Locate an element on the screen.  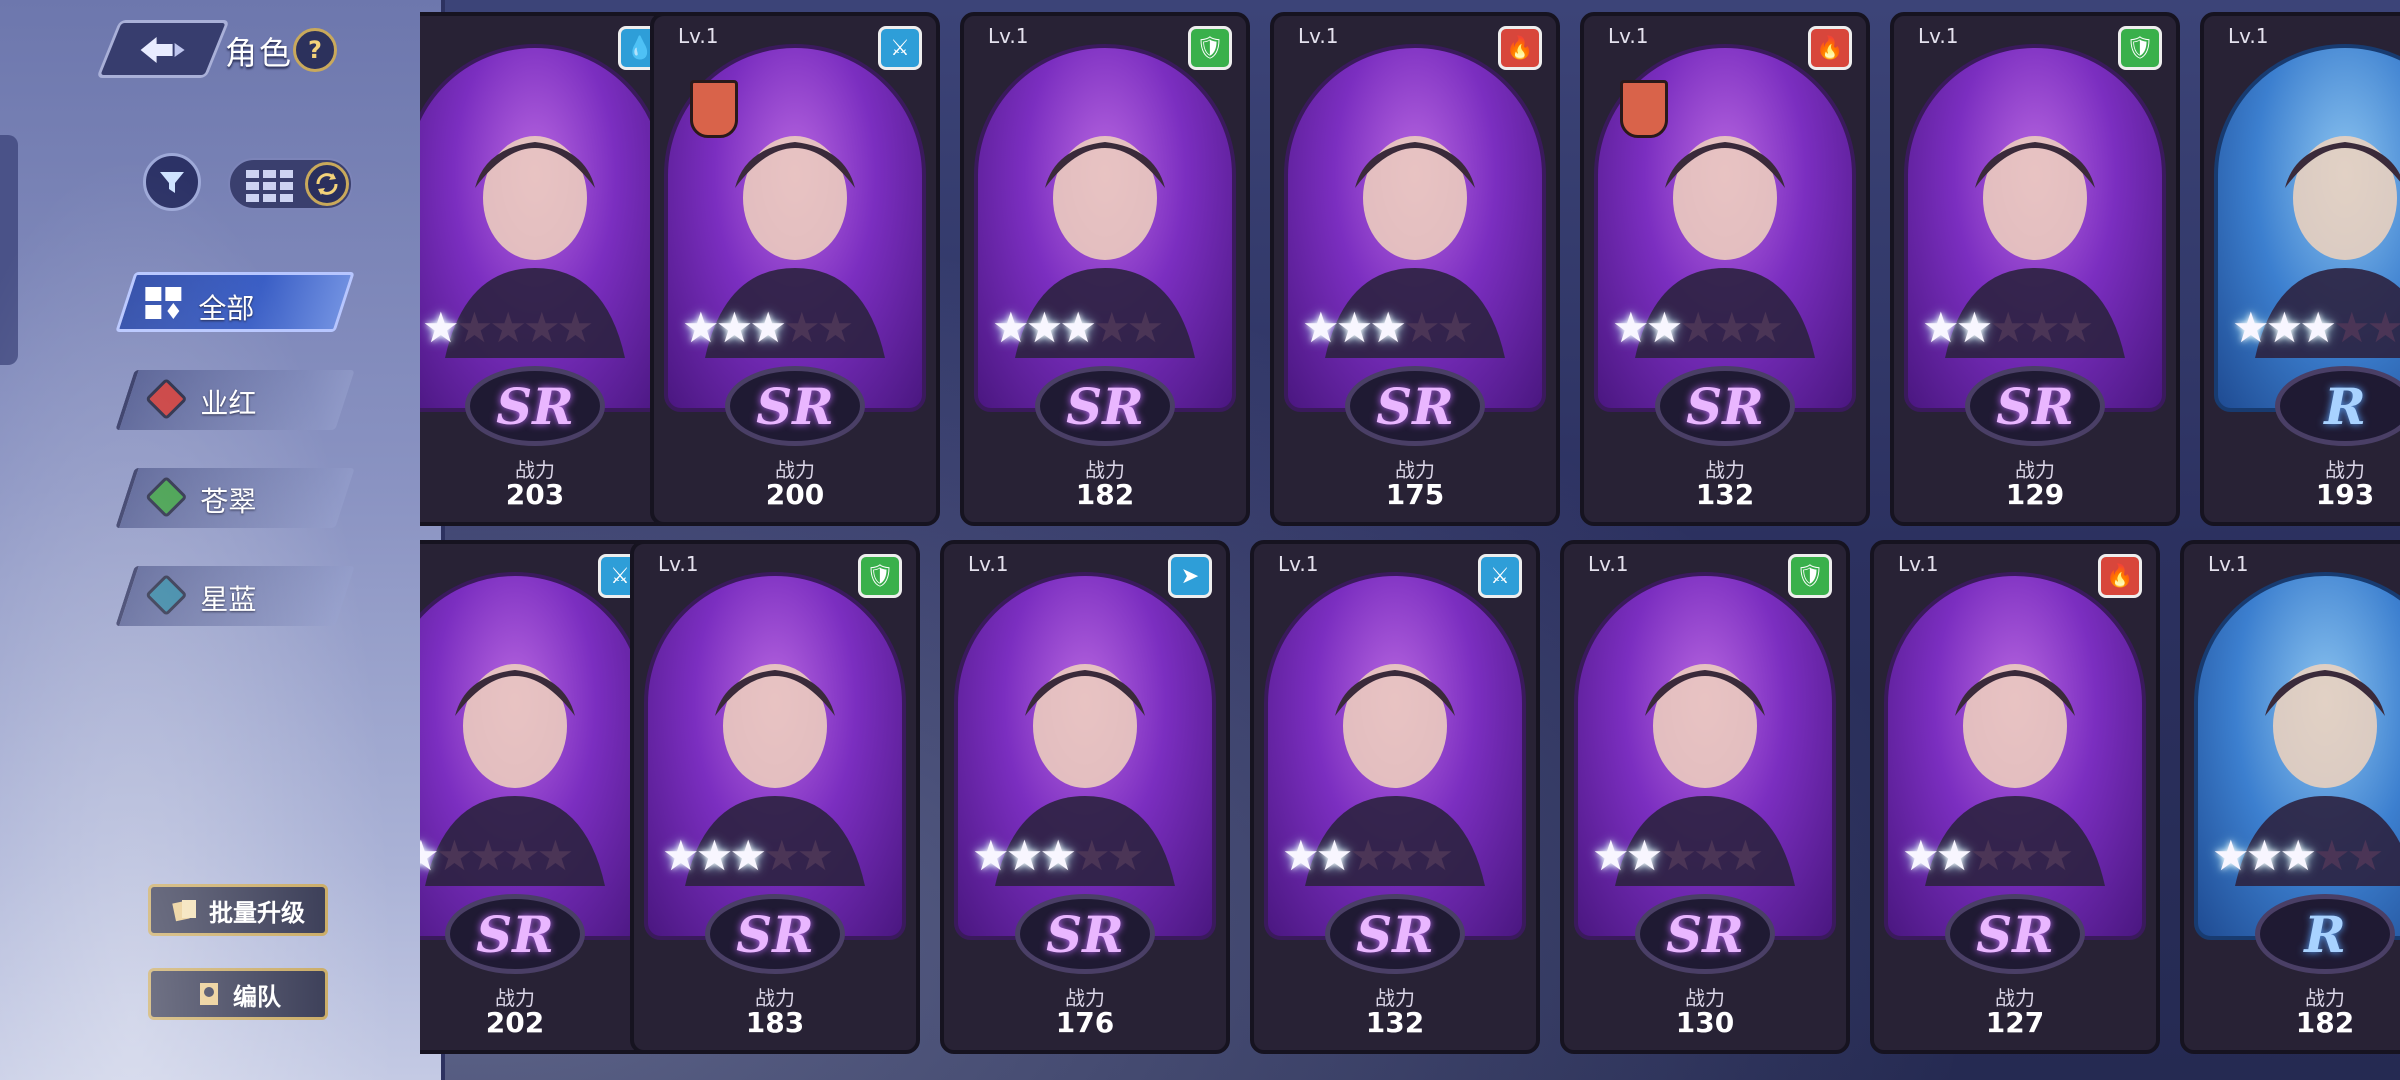
question-icon: ? is located at coordinates (315, 50).